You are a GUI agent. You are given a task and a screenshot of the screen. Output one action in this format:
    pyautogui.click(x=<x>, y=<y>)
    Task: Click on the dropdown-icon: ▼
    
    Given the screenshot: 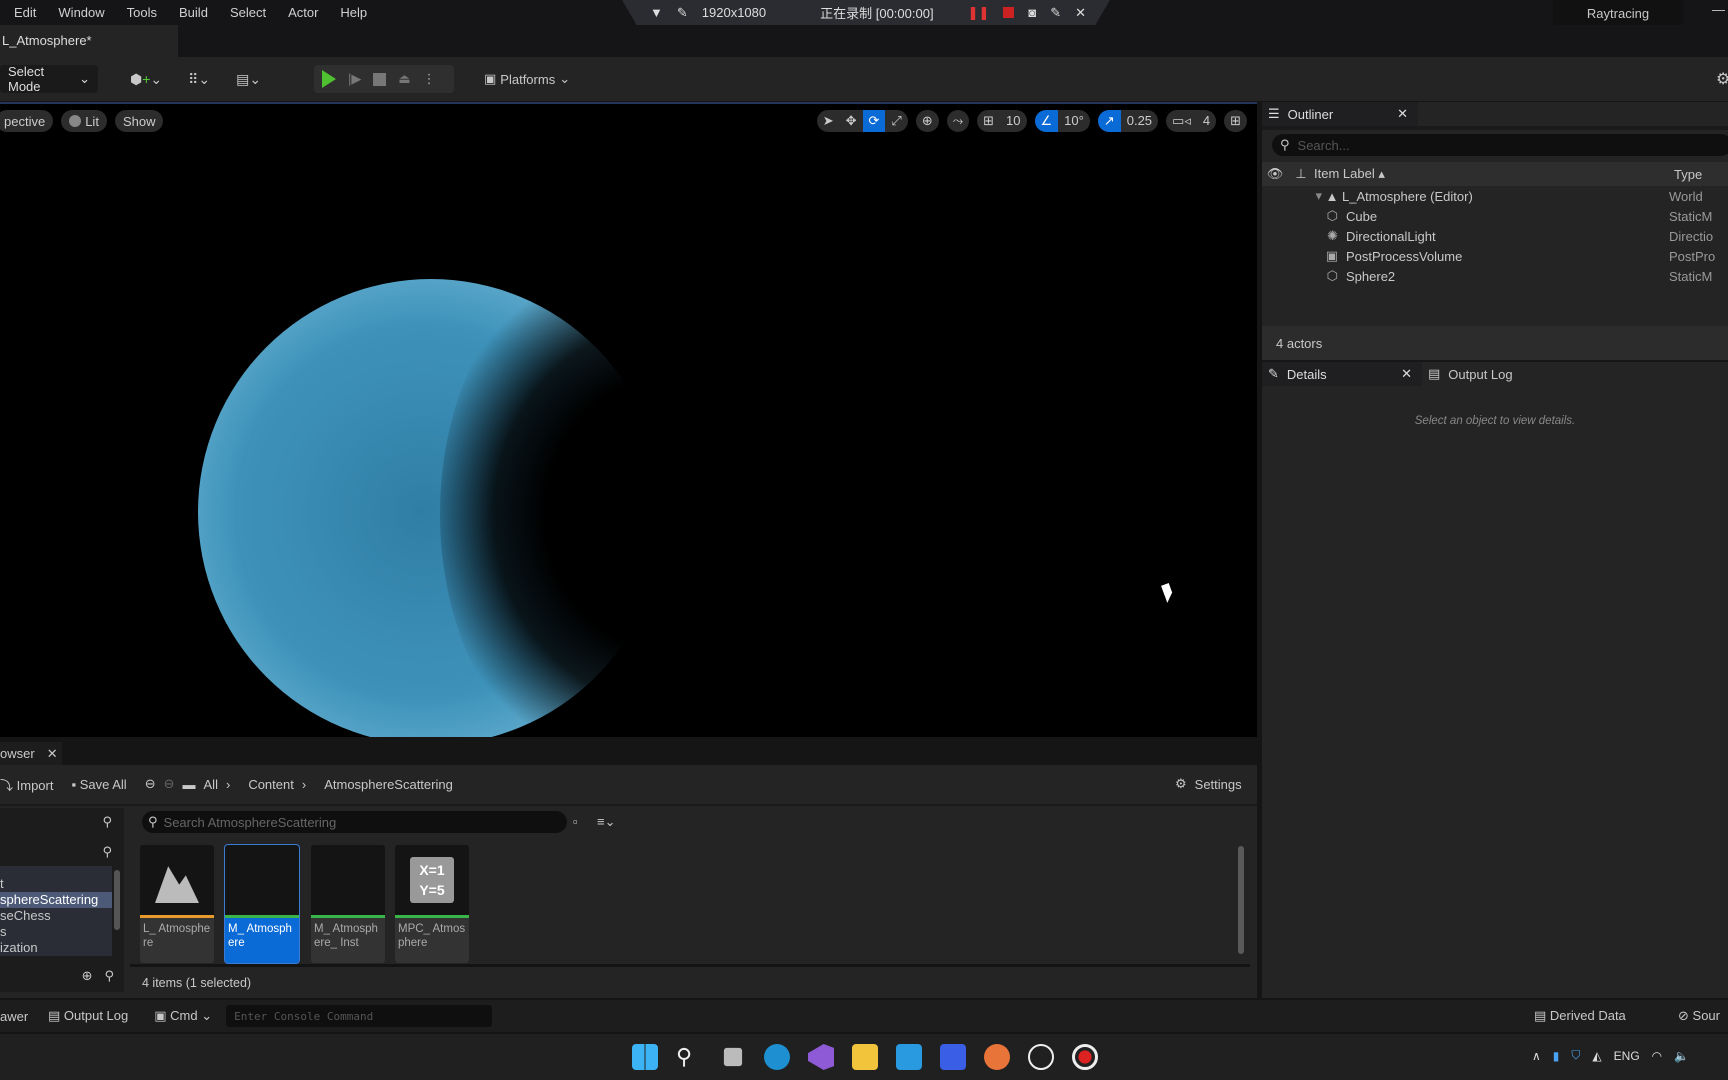 What is the action you would take?
    pyautogui.click(x=656, y=12)
    